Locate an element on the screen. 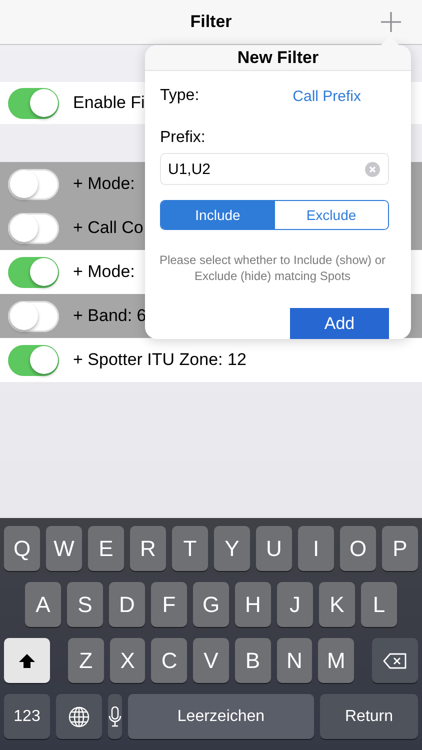 This screenshot has height=750, width=422. backspace-icon is located at coordinates (395, 660).